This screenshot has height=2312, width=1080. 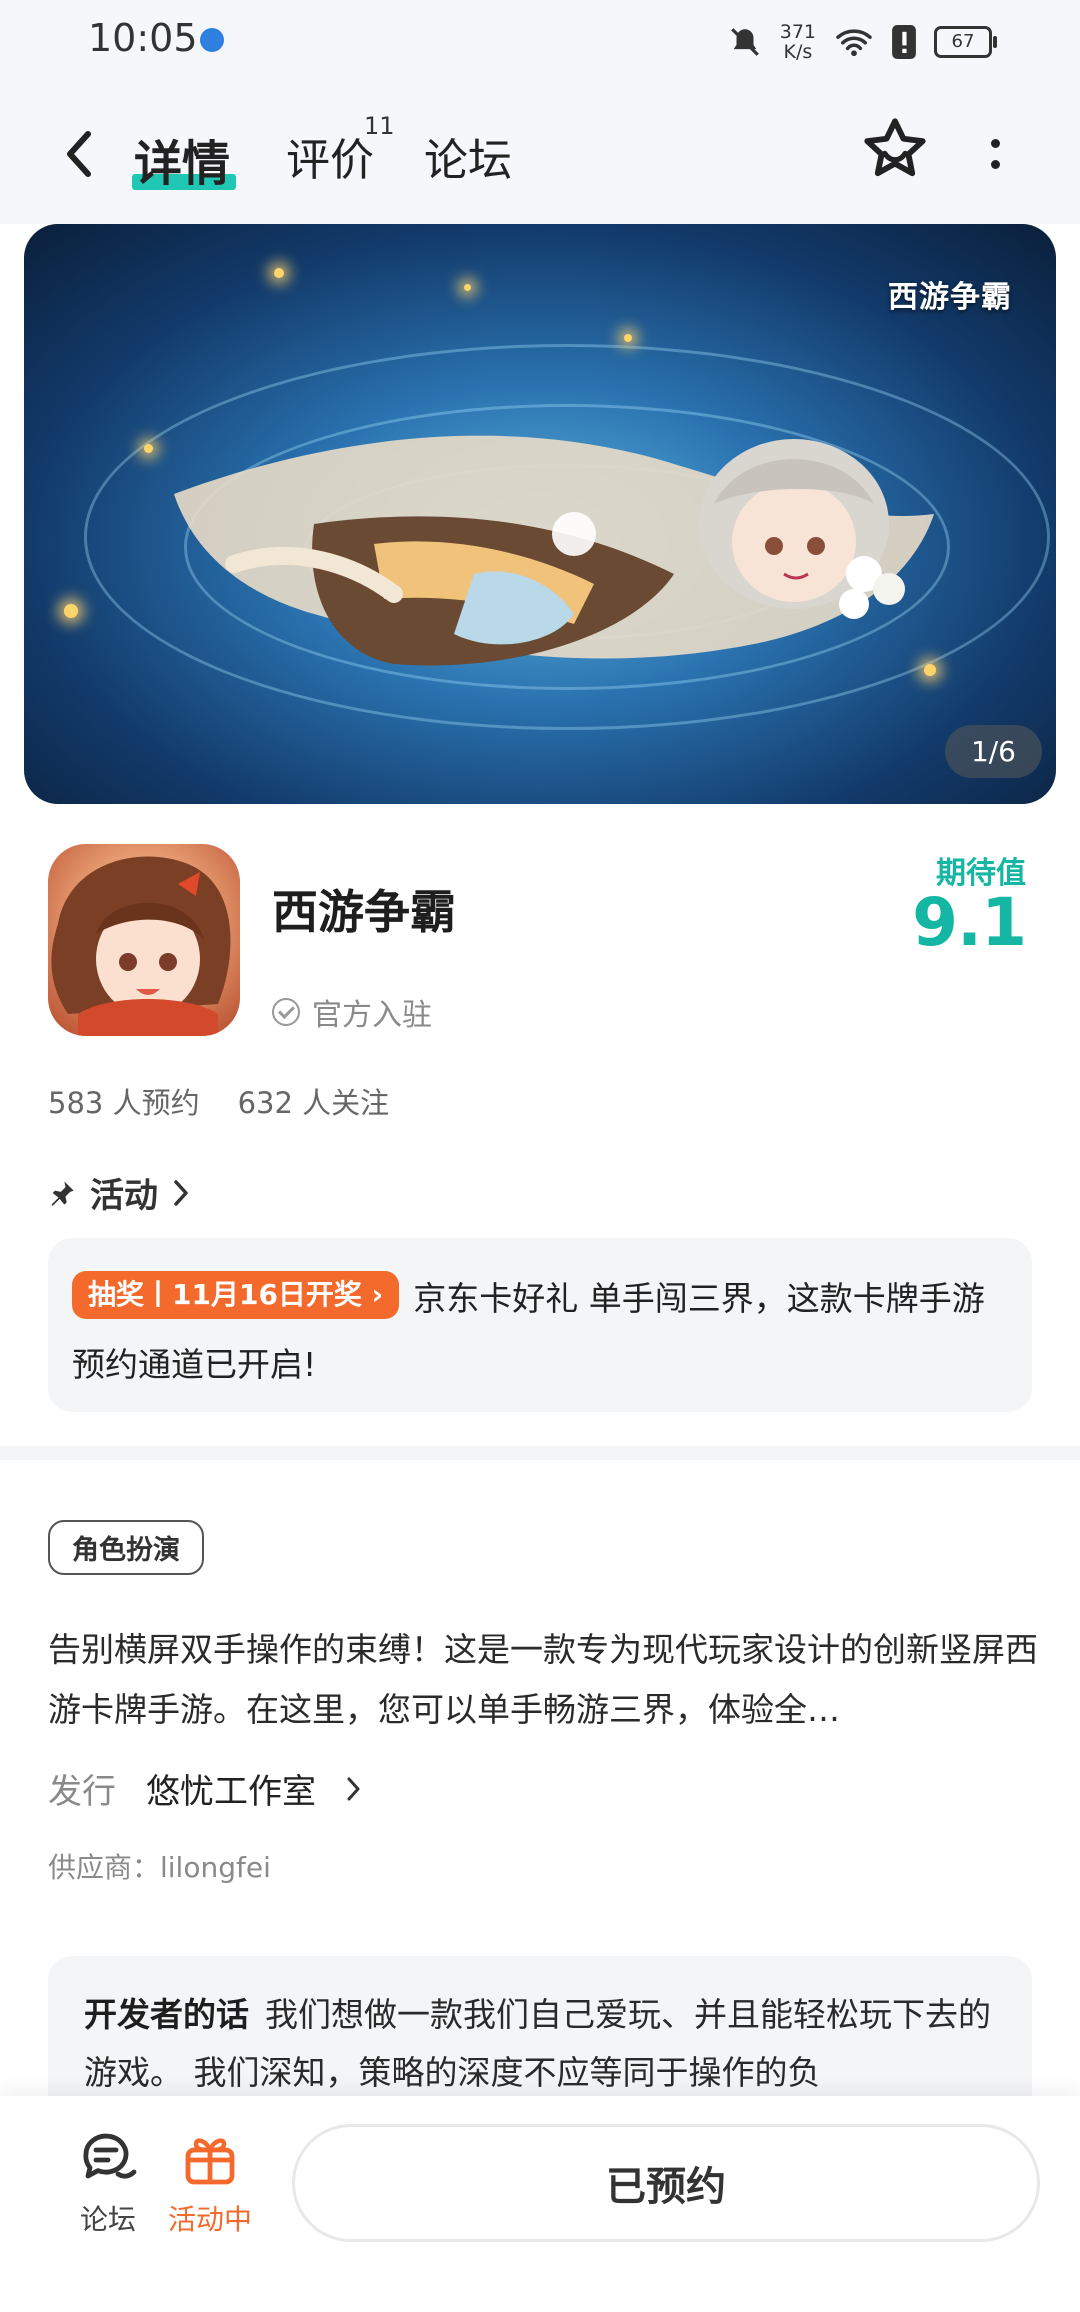 What do you see at coordinates (904, 42) in the screenshot?
I see `alert-icon` at bounding box center [904, 42].